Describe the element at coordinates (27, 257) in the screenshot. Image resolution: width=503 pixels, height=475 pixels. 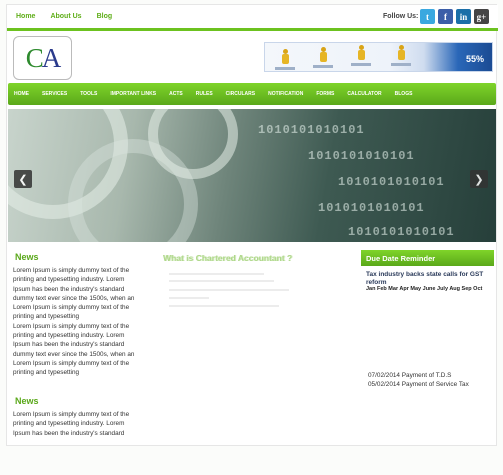
I see `news-title: News` at that location.